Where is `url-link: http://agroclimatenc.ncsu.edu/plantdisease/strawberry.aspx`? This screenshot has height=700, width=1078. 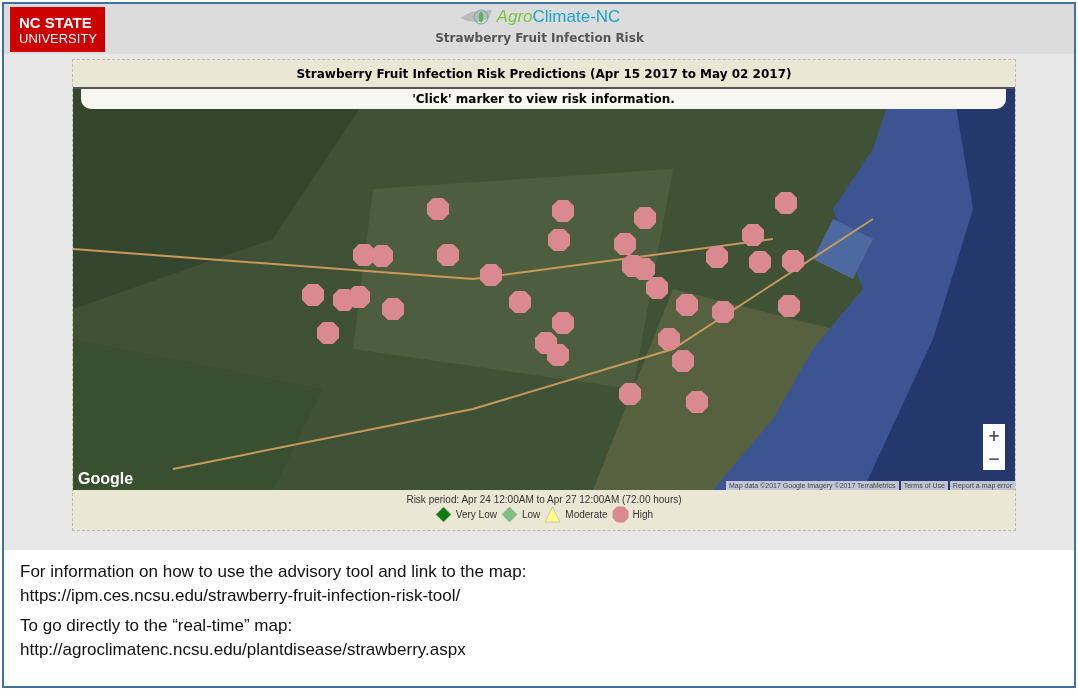
url-link: http://agroclimatenc.ncsu.edu/plantdisease/strawberry.aspx is located at coordinates (547, 650).